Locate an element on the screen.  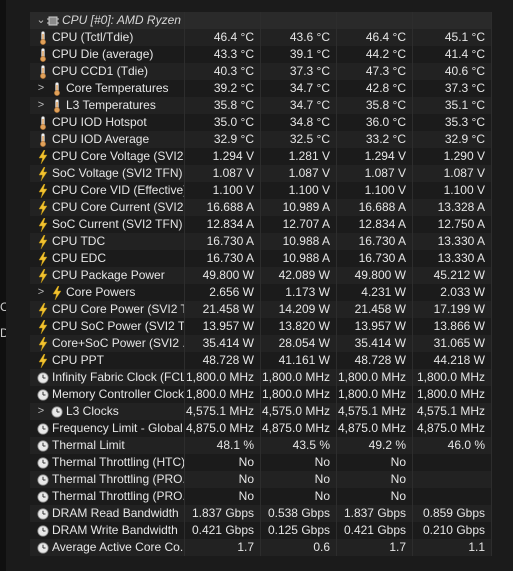
sensor-label: Thermal Limit is located at coordinates (88, 445).